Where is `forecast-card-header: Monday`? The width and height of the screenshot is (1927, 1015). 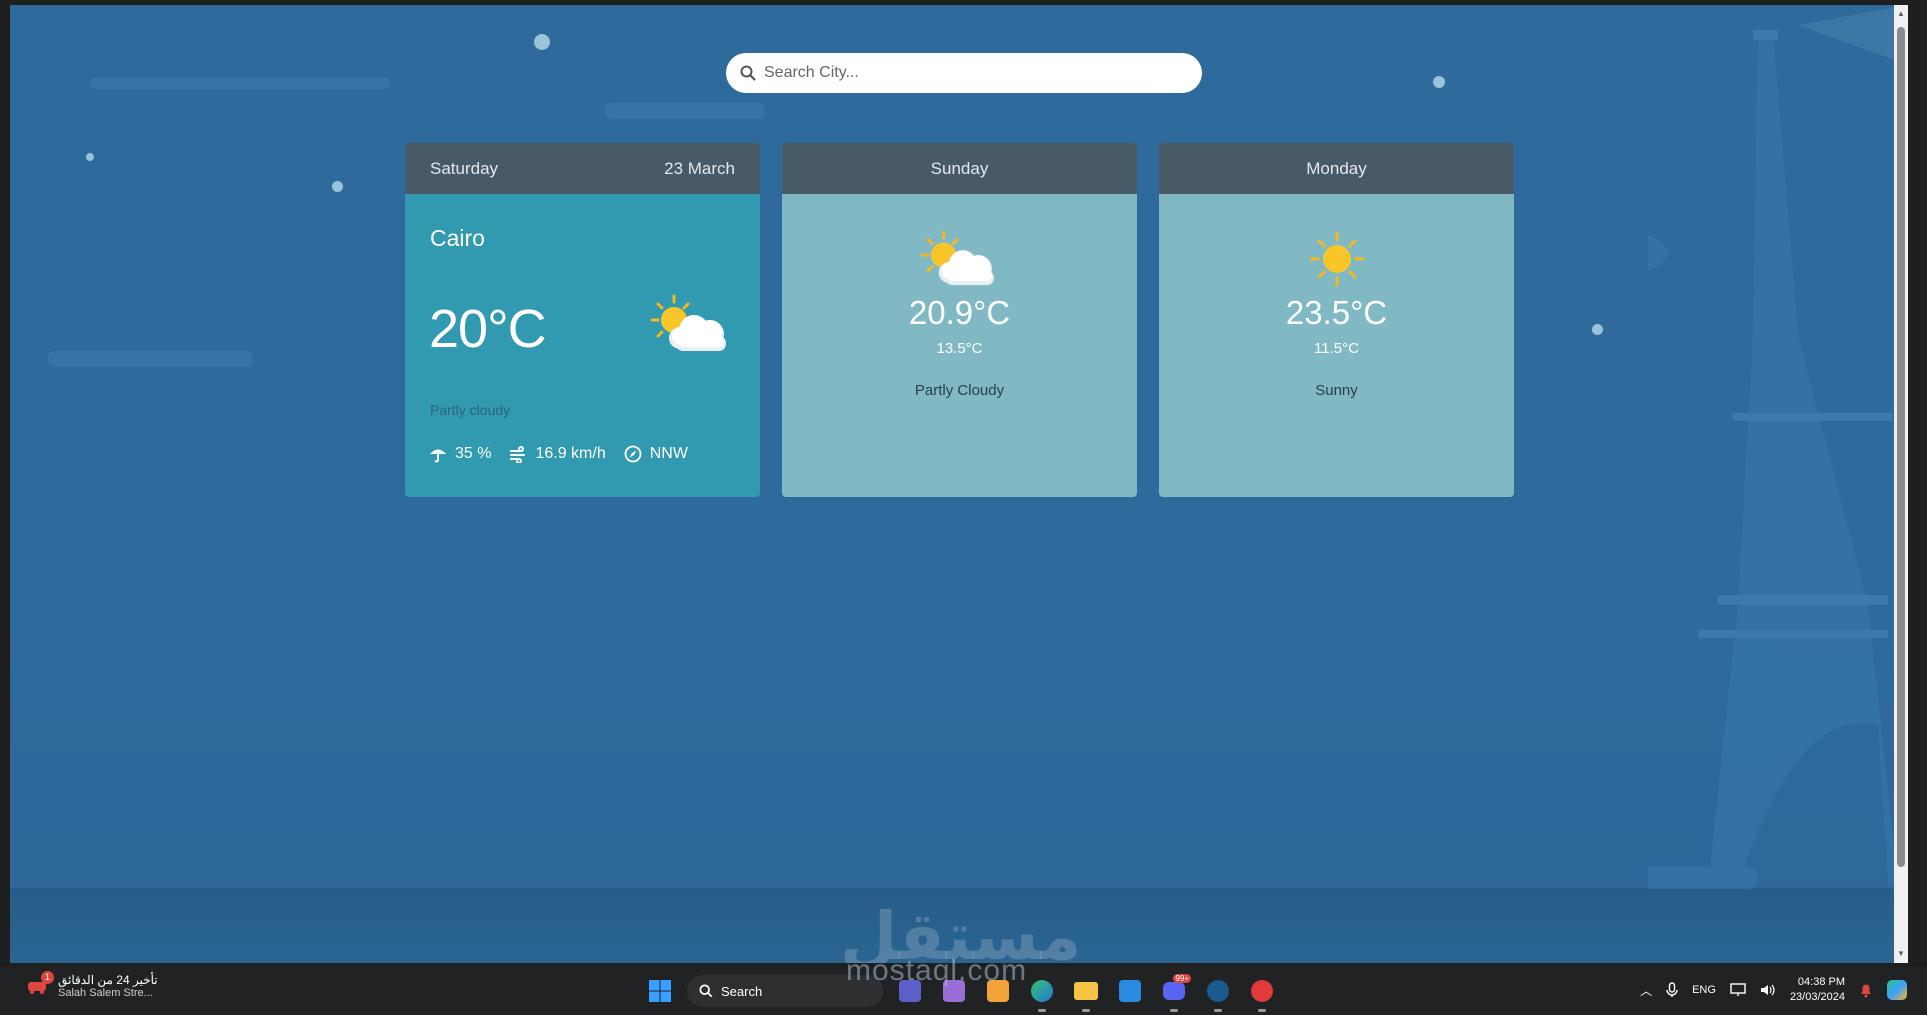
forecast-card-header: Monday is located at coordinates (1336, 168).